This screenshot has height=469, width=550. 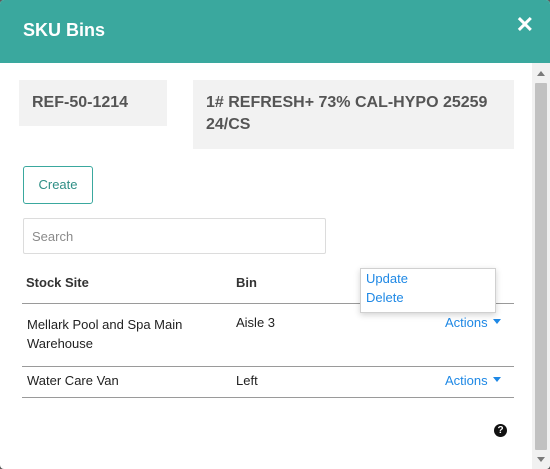 I want to click on delete-menu-item: Delete, so click(x=385, y=297).